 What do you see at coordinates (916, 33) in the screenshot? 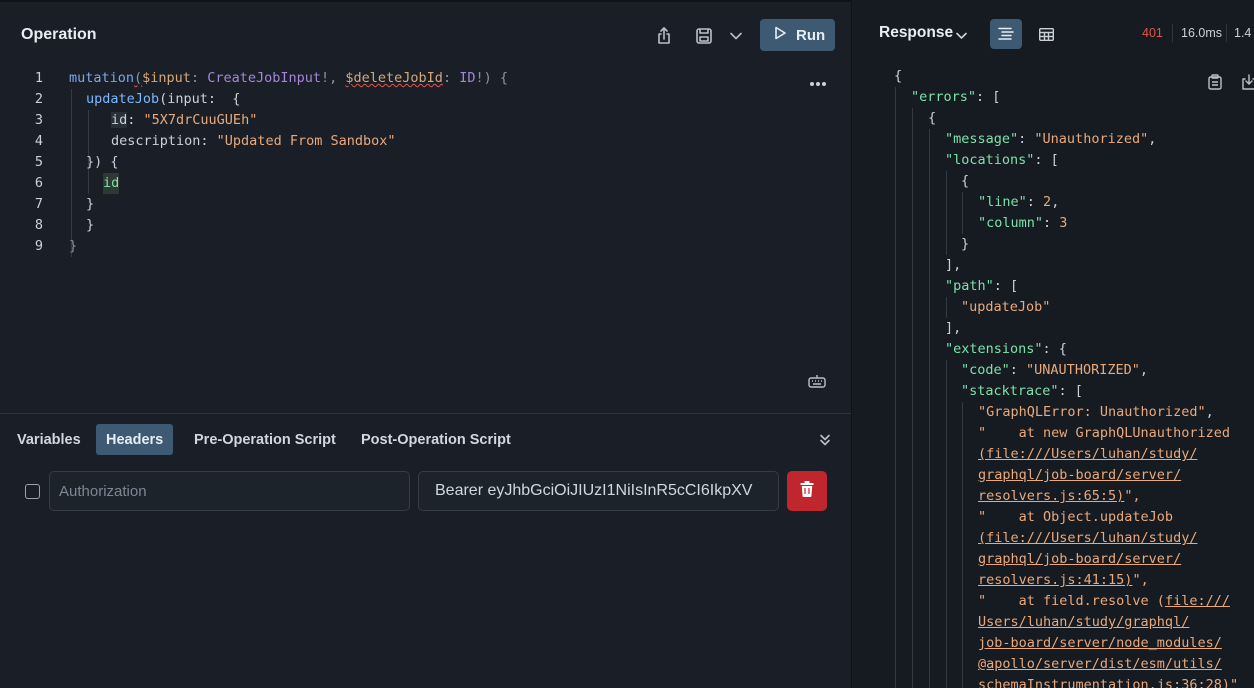
I see `response-title: Response` at bounding box center [916, 33].